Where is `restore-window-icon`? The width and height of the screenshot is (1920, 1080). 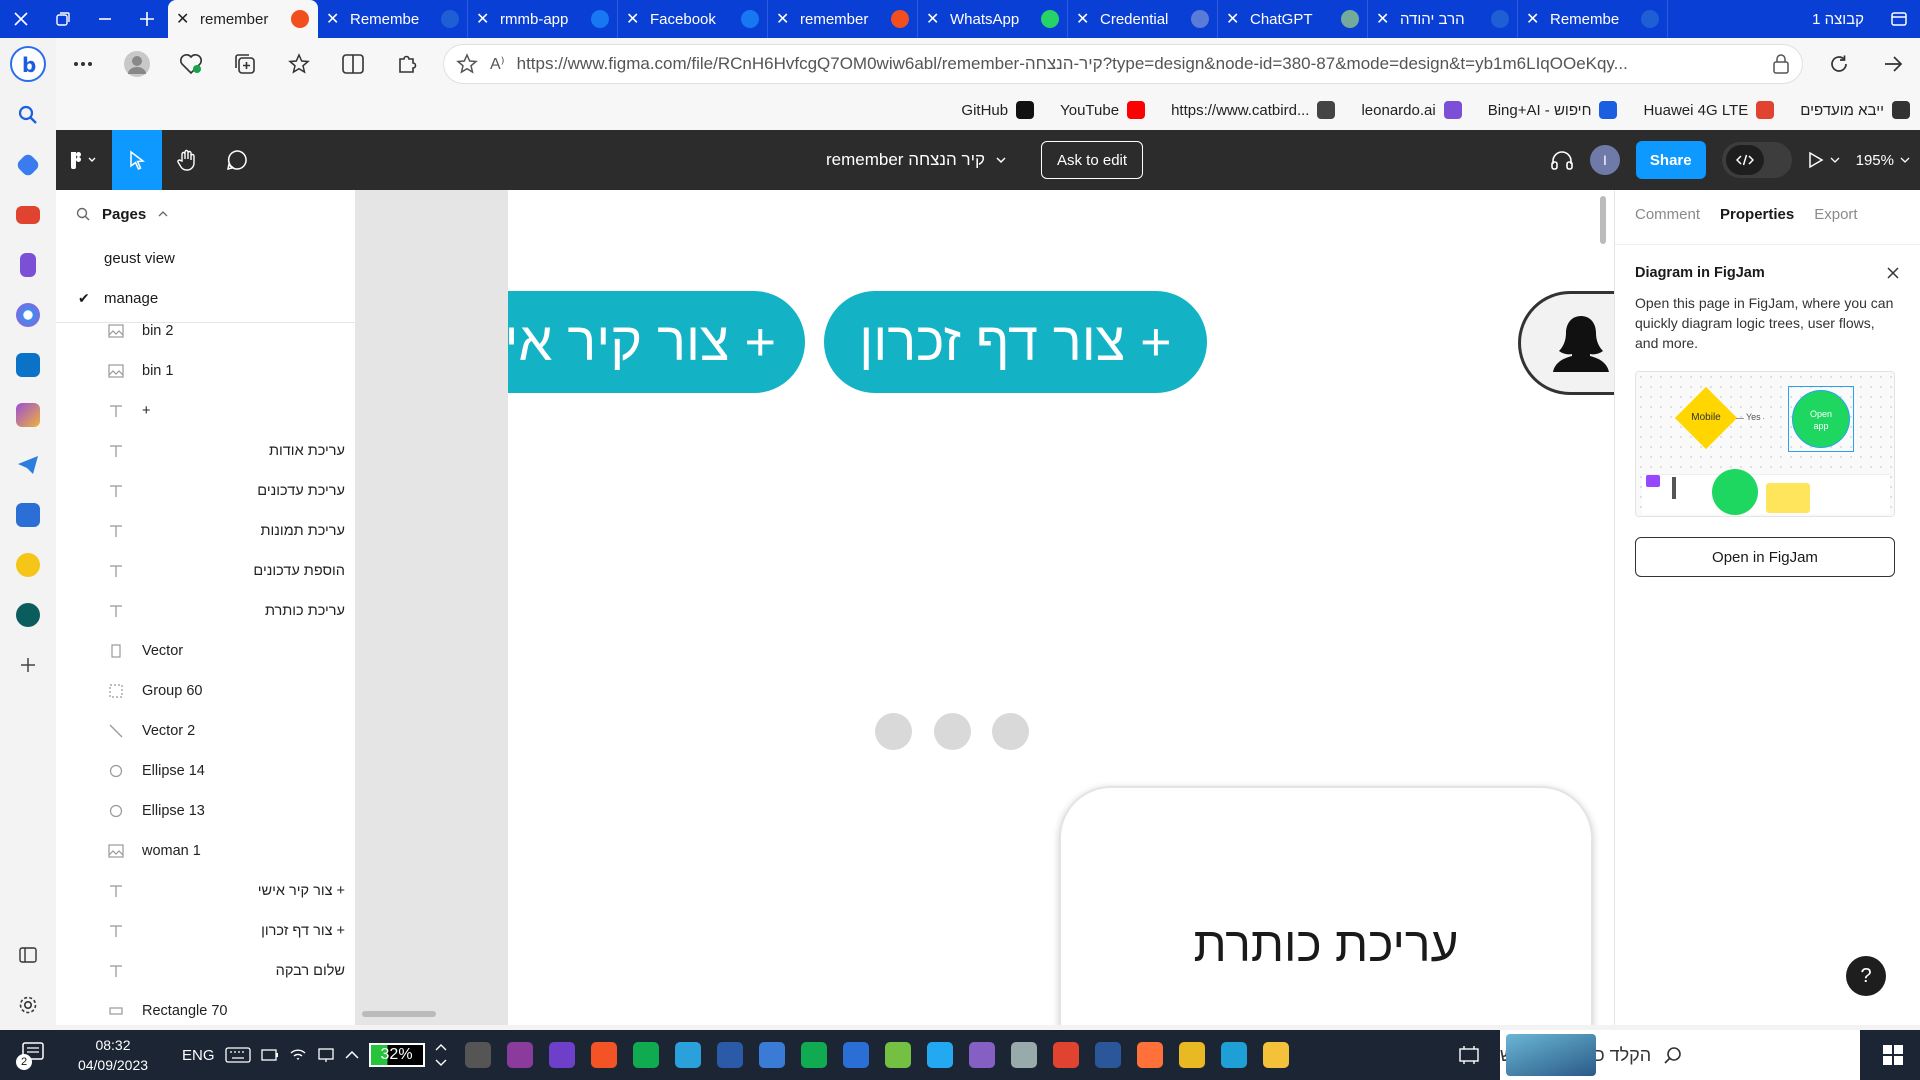
restore-window-icon is located at coordinates (63, 19).